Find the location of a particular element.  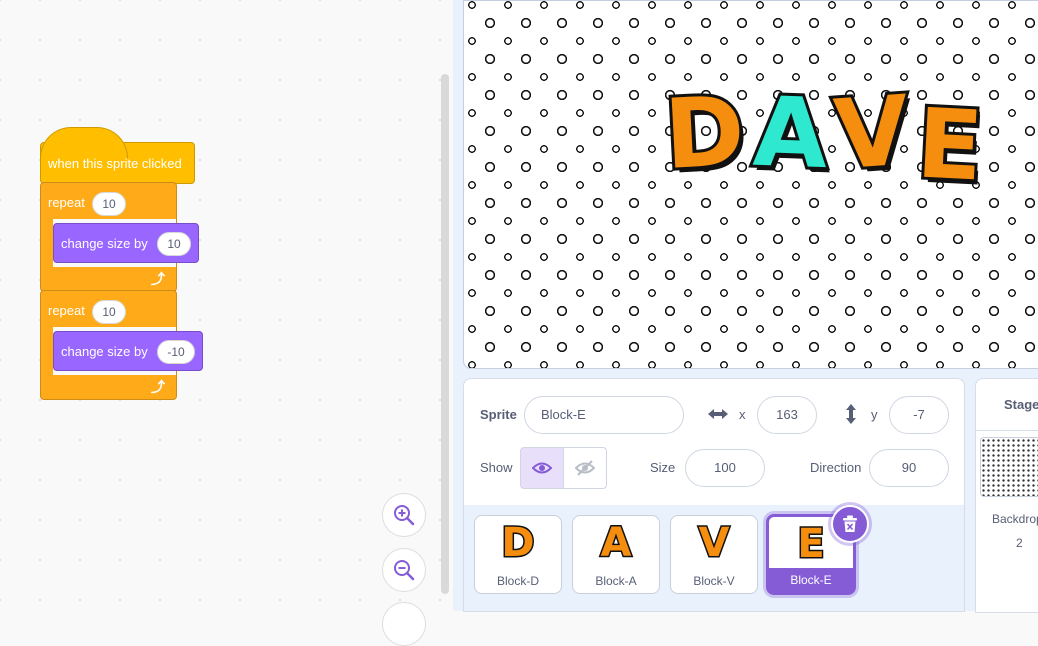

when-sprite-clicked-block: when this sprite clicked is located at coordinates (117, 155).